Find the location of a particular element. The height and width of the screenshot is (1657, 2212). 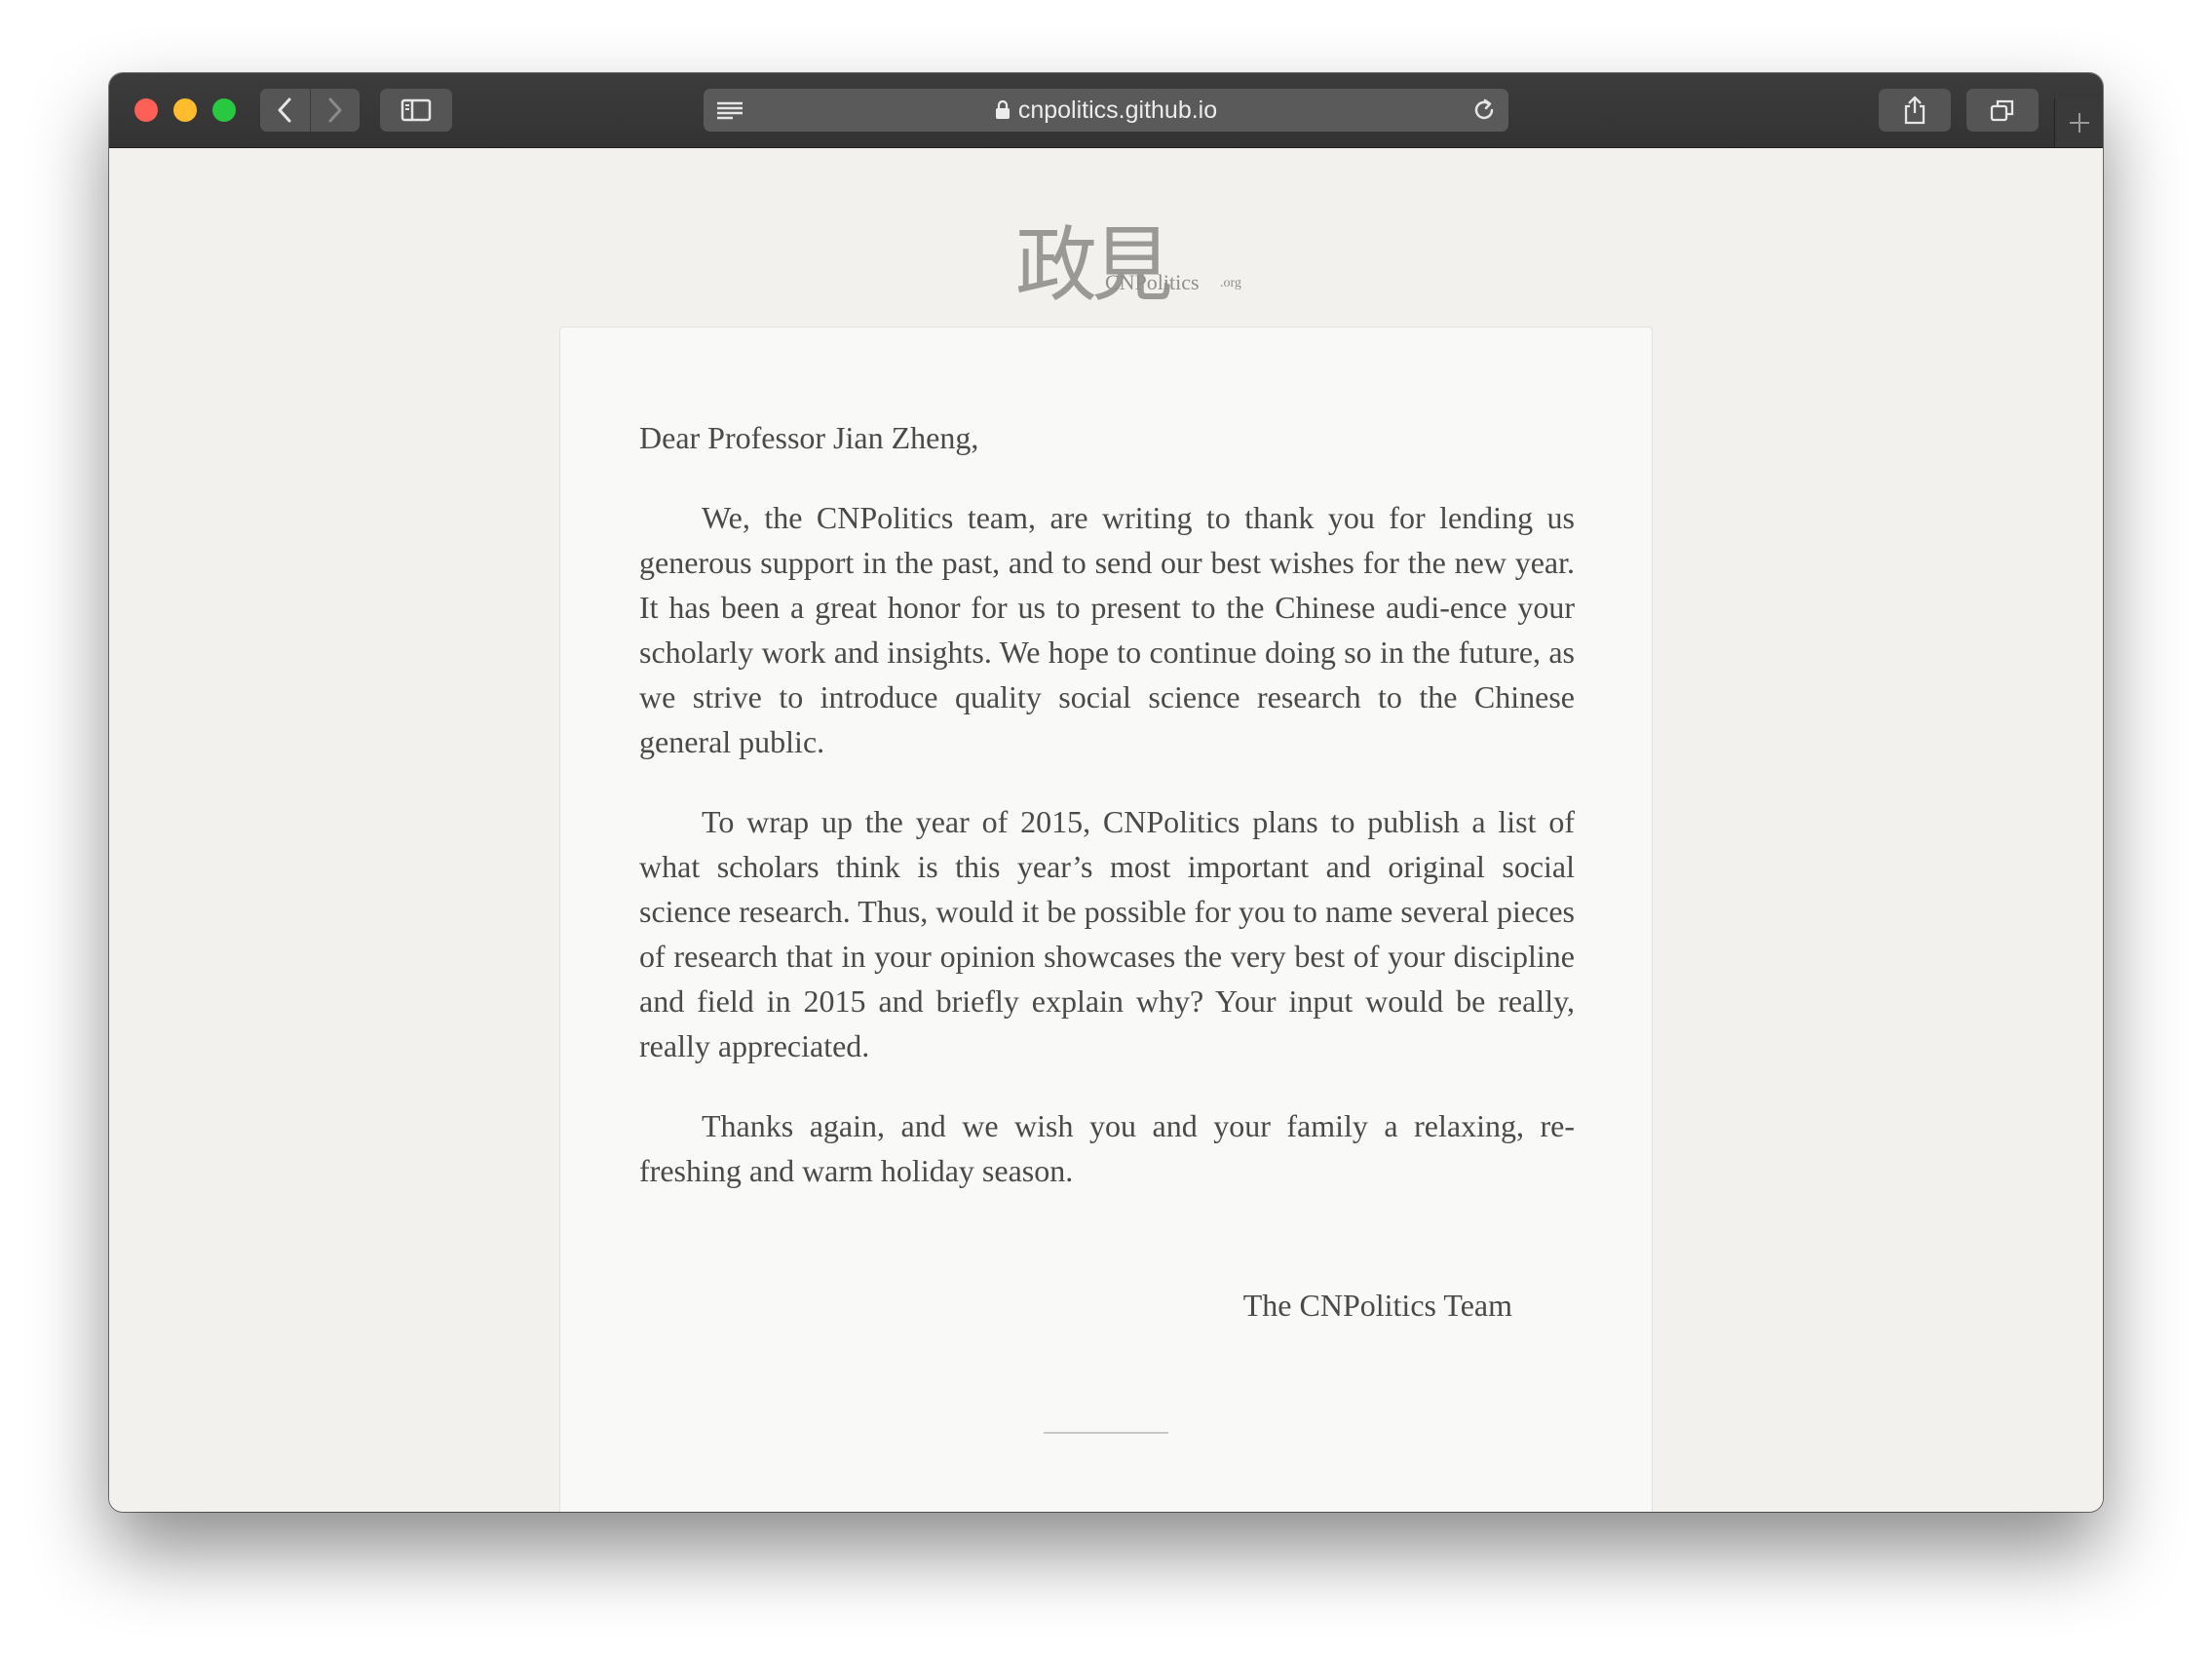

divider-line is located at coordinates (1106, 1433).